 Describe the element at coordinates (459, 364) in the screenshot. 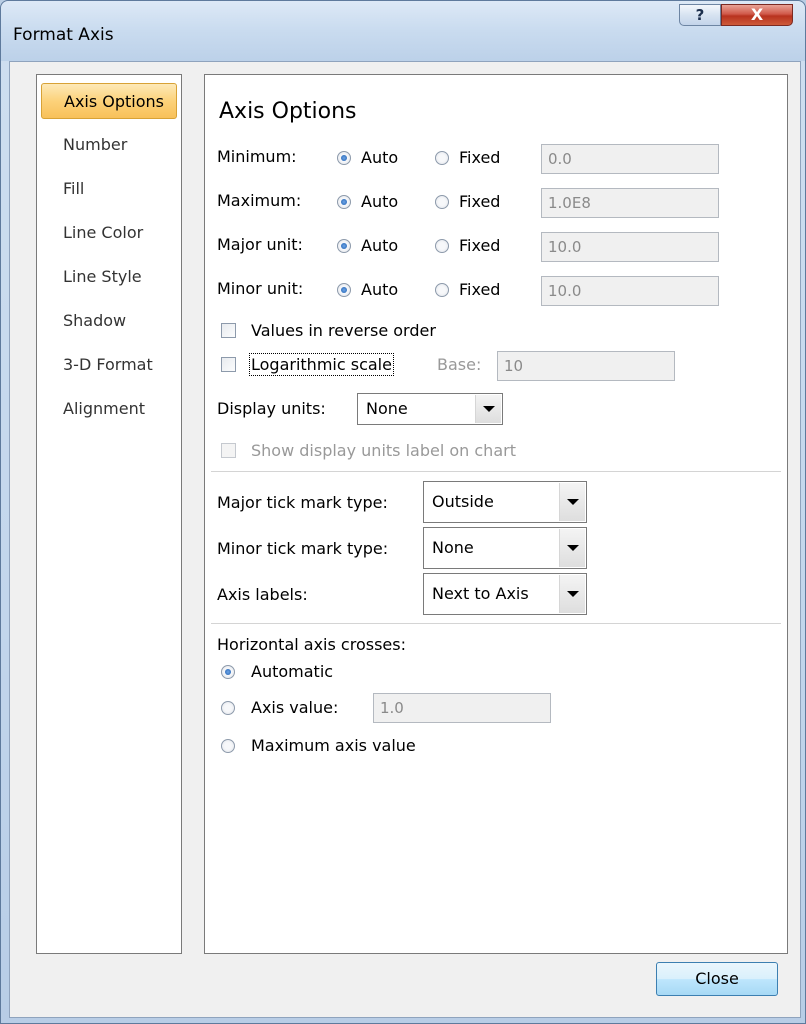

I see `log-base-label: Base:` at that location.